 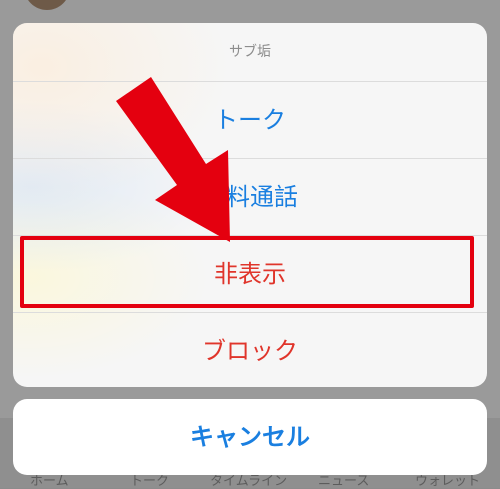 I want to click on avatar, so click(x=47, y=5).